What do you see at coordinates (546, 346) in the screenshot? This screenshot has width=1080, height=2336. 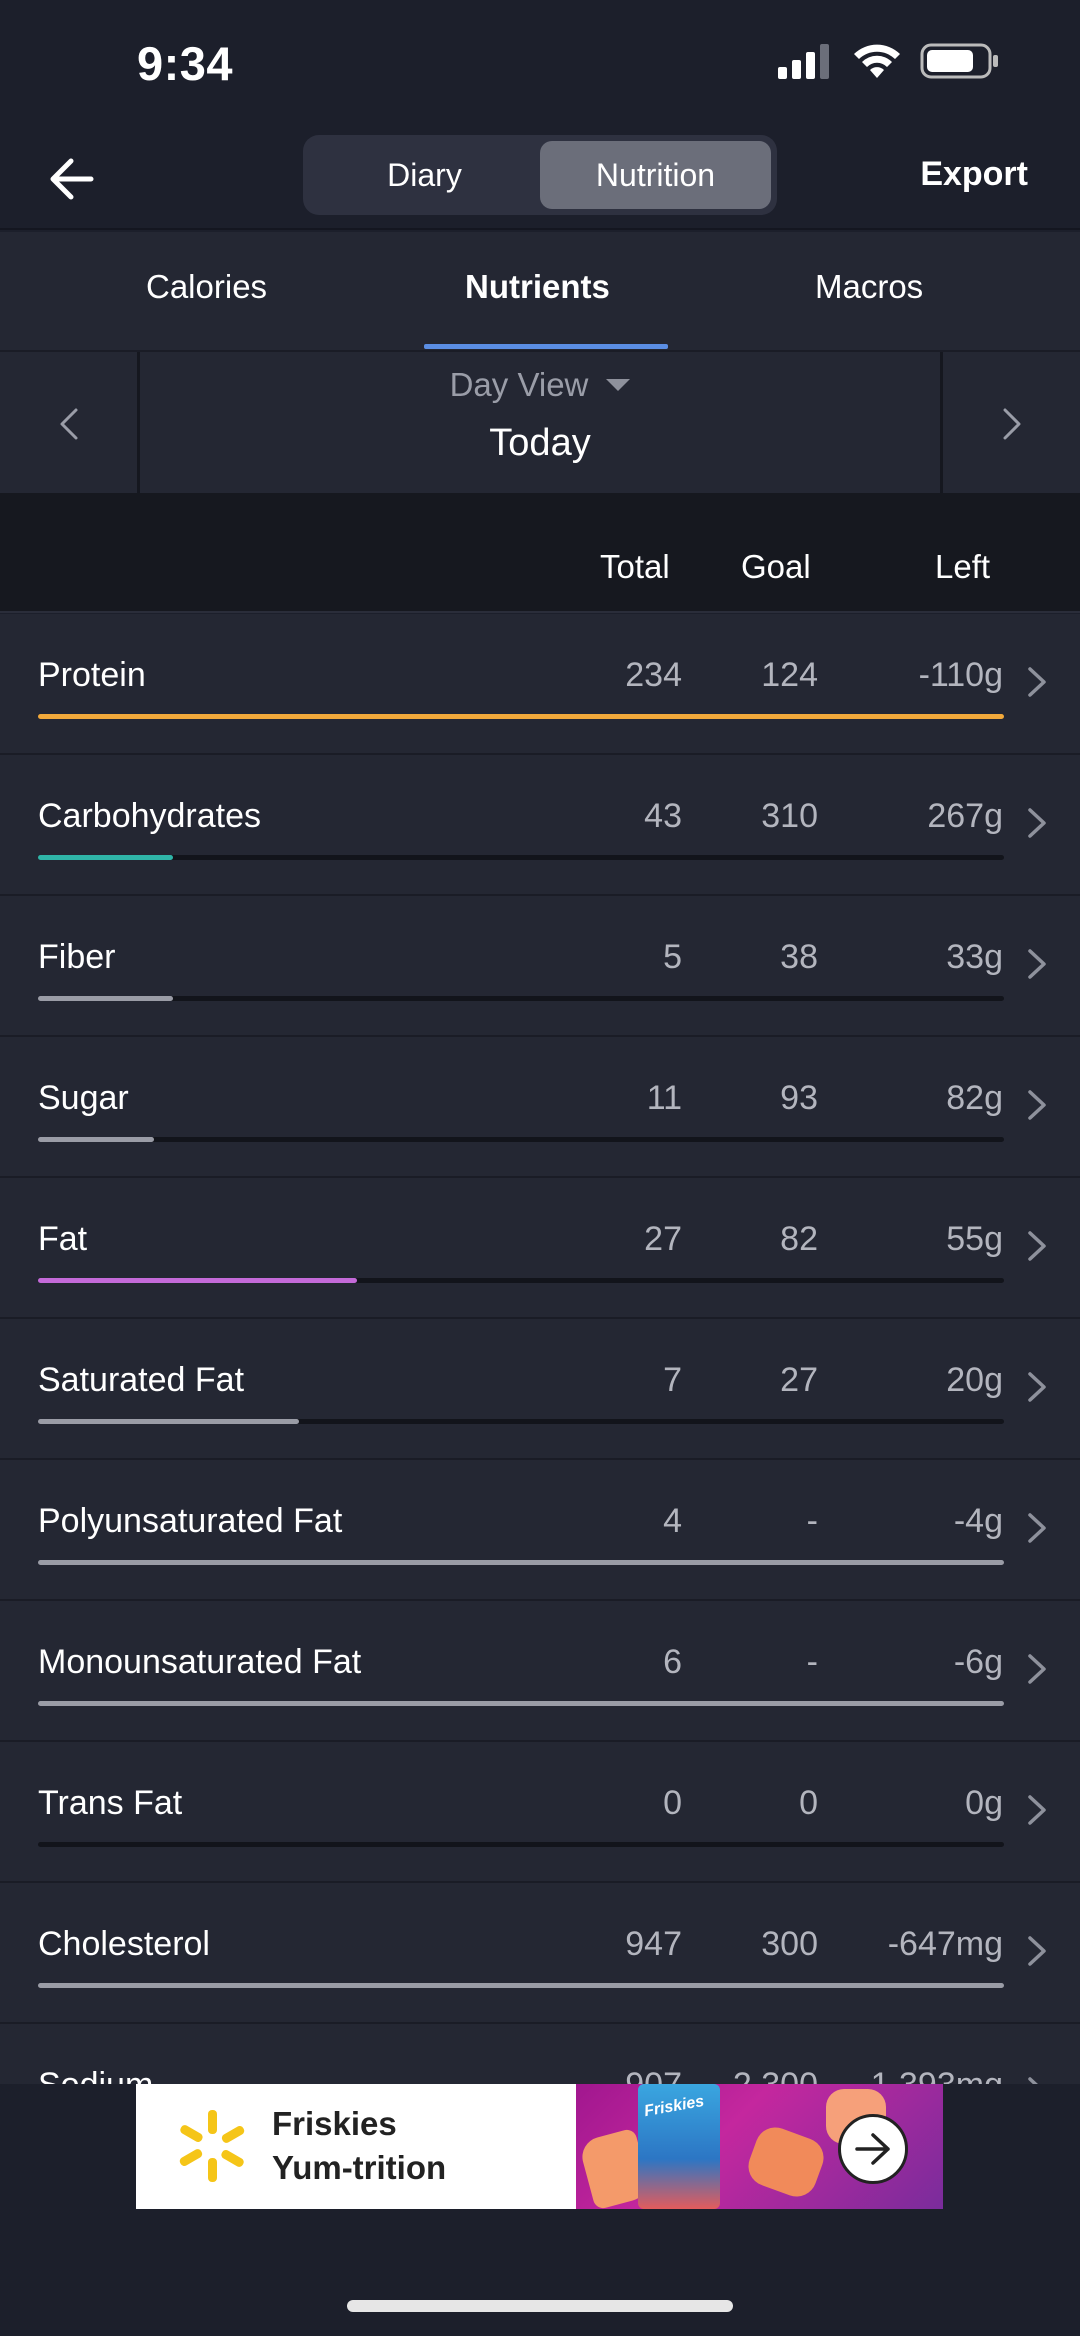 I see `active-tab-indicator` at bounding box center [546, 346].